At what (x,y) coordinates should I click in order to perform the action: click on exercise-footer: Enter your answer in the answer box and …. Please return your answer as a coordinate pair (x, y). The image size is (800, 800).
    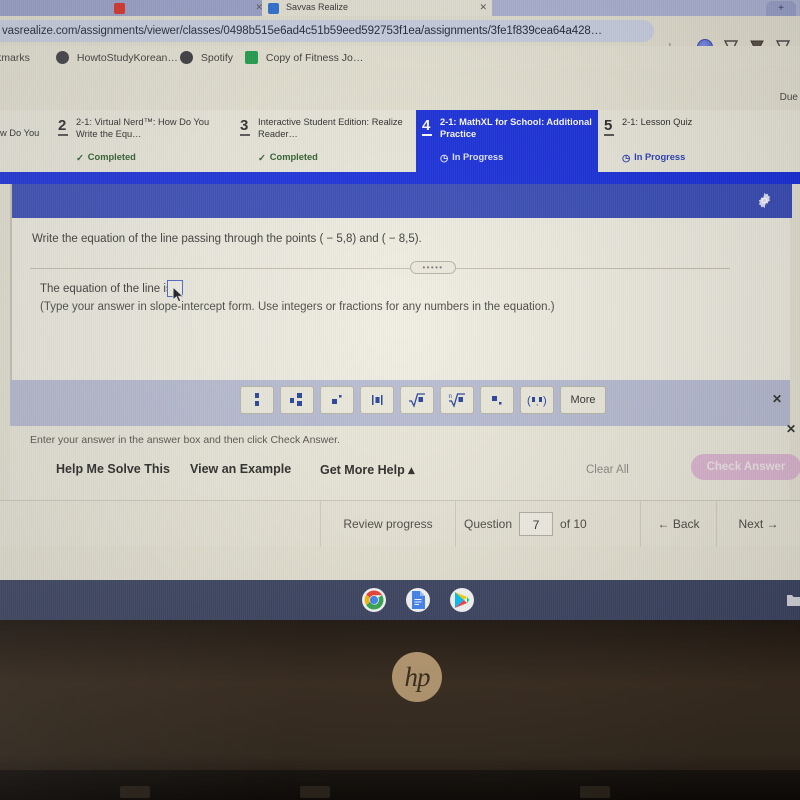
    Looking at the image, I should click on (405, 463).